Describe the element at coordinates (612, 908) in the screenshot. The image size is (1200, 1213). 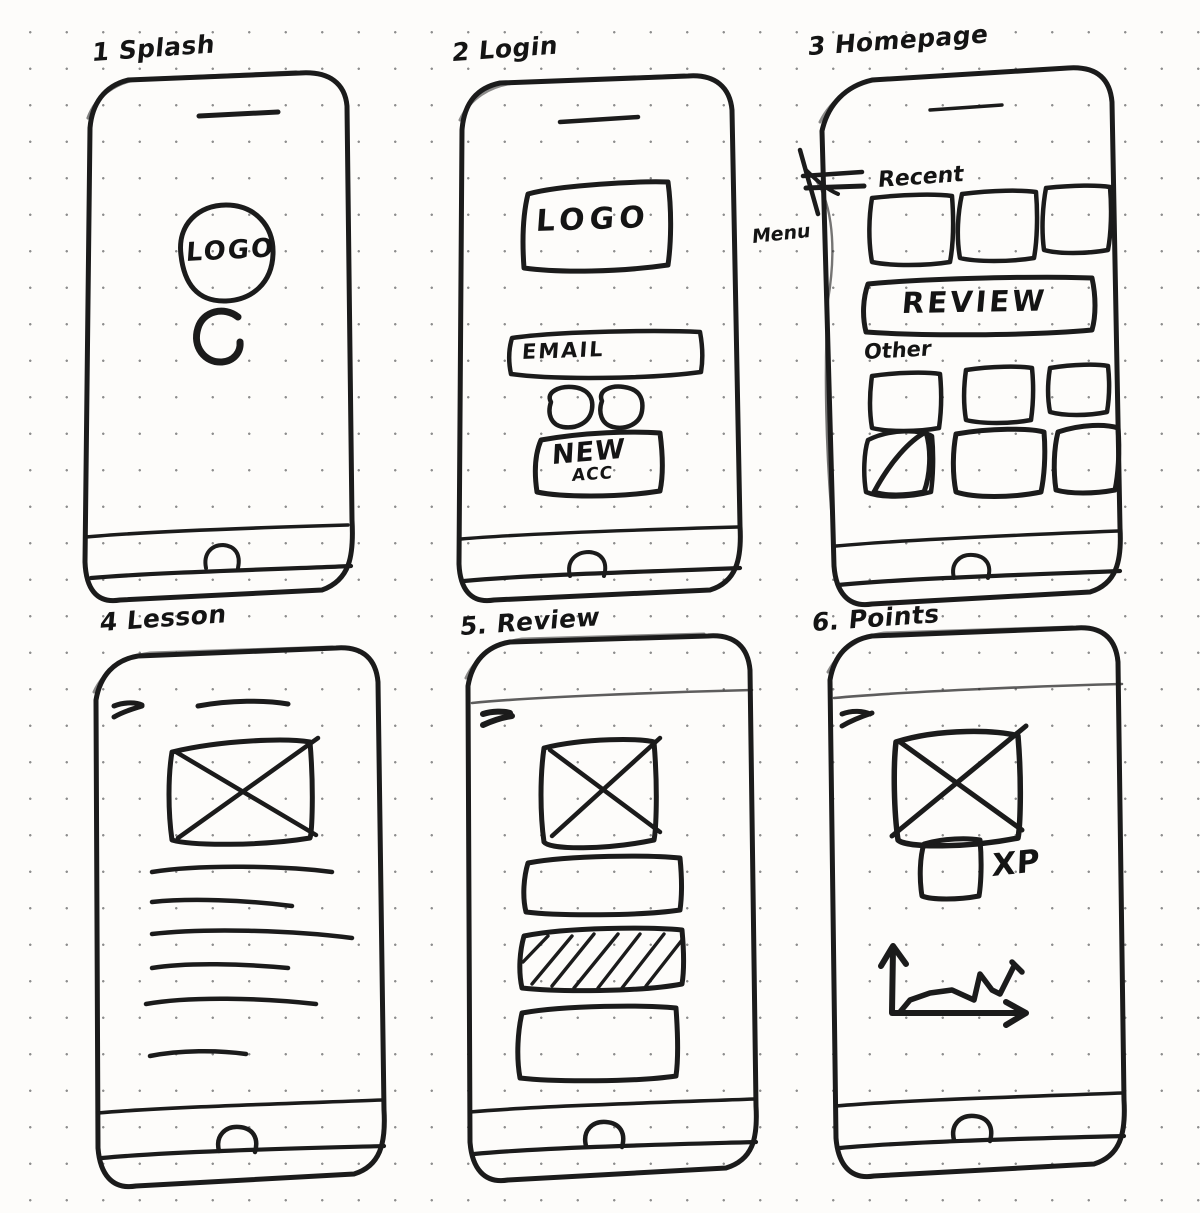
I see `wireframe-review` at that location.